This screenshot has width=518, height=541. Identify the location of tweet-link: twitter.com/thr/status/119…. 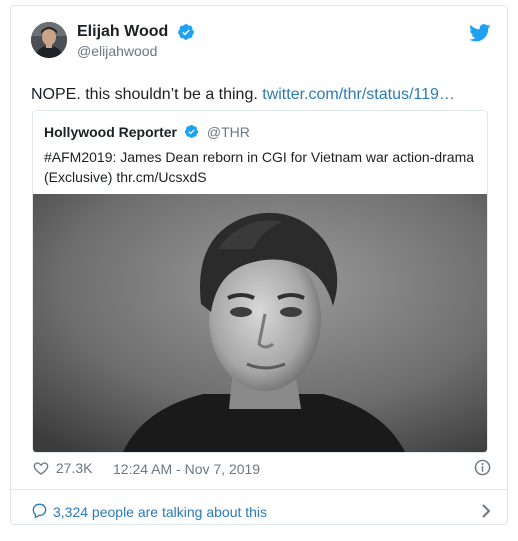
(358, 94).